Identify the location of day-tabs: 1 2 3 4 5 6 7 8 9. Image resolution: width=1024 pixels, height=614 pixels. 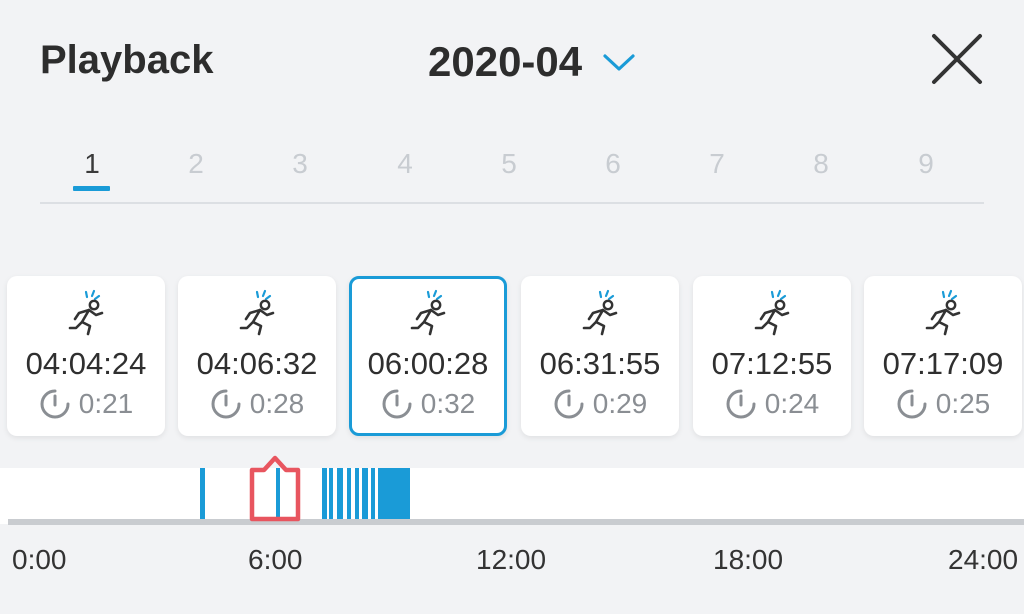
(512, 172).